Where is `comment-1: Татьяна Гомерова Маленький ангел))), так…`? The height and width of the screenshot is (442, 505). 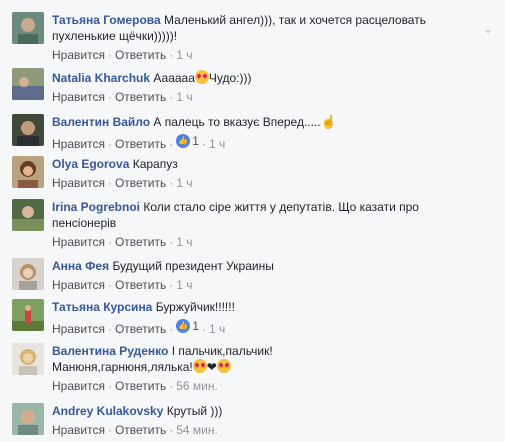
comment-1: Татьяна Гомерова Маленький ангел))), так… is located at coordinates (252, 35).